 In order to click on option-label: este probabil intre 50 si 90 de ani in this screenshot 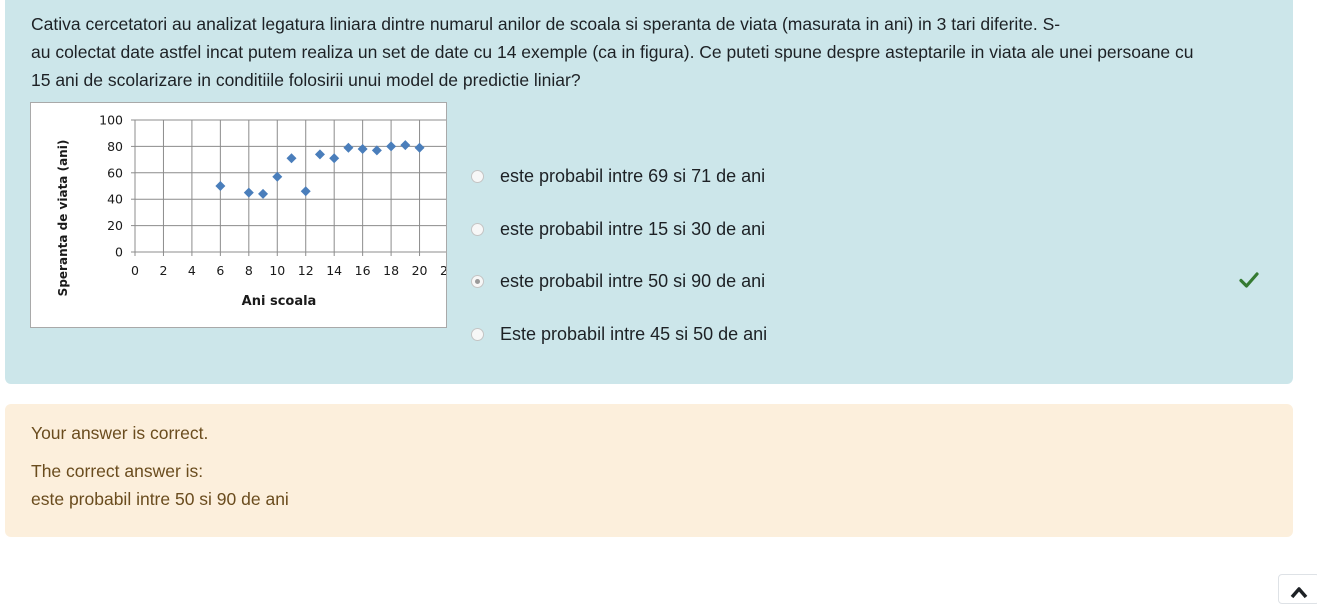, I will do `click(633, 281)`.